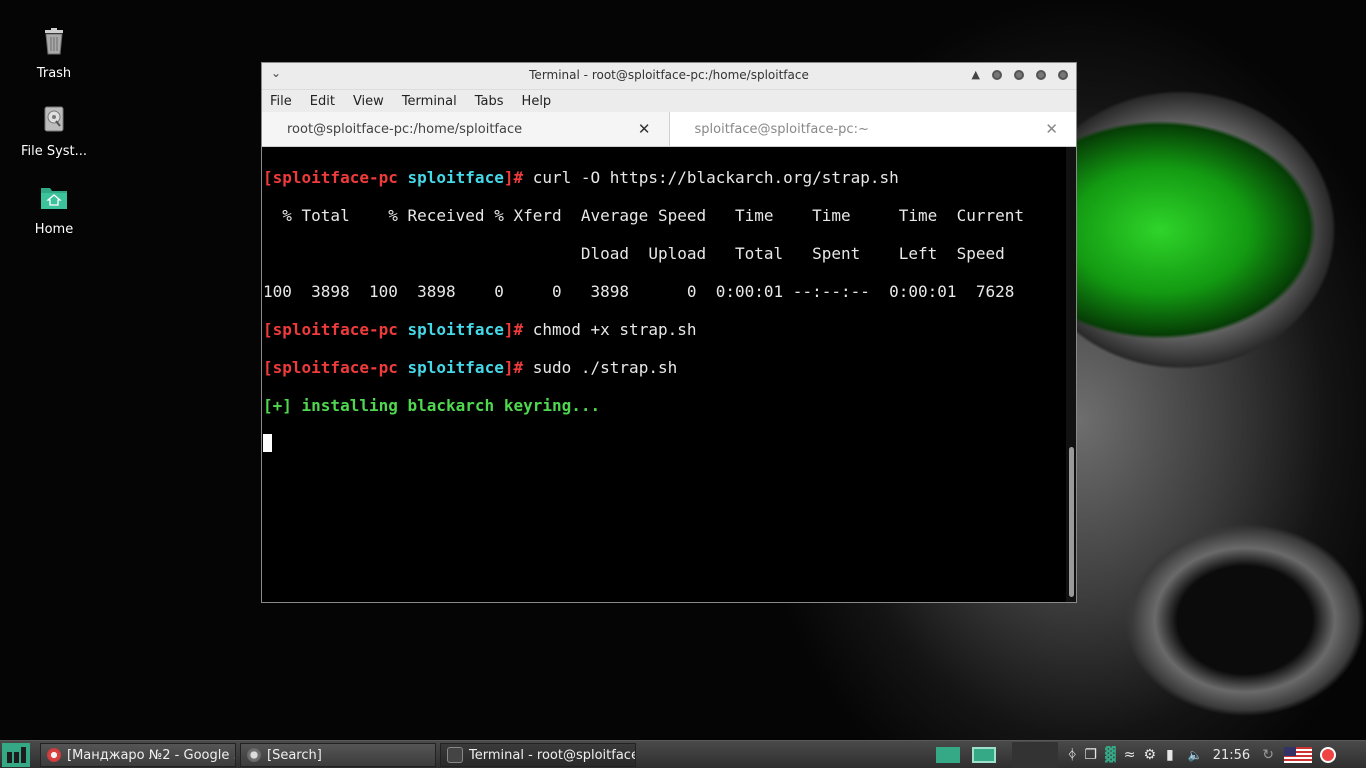 The height and width of the screenshot is (768, 1366). Describe the element at coordinates (338, 755) in the screenshot. I see `task-search: [Search]` at that location.